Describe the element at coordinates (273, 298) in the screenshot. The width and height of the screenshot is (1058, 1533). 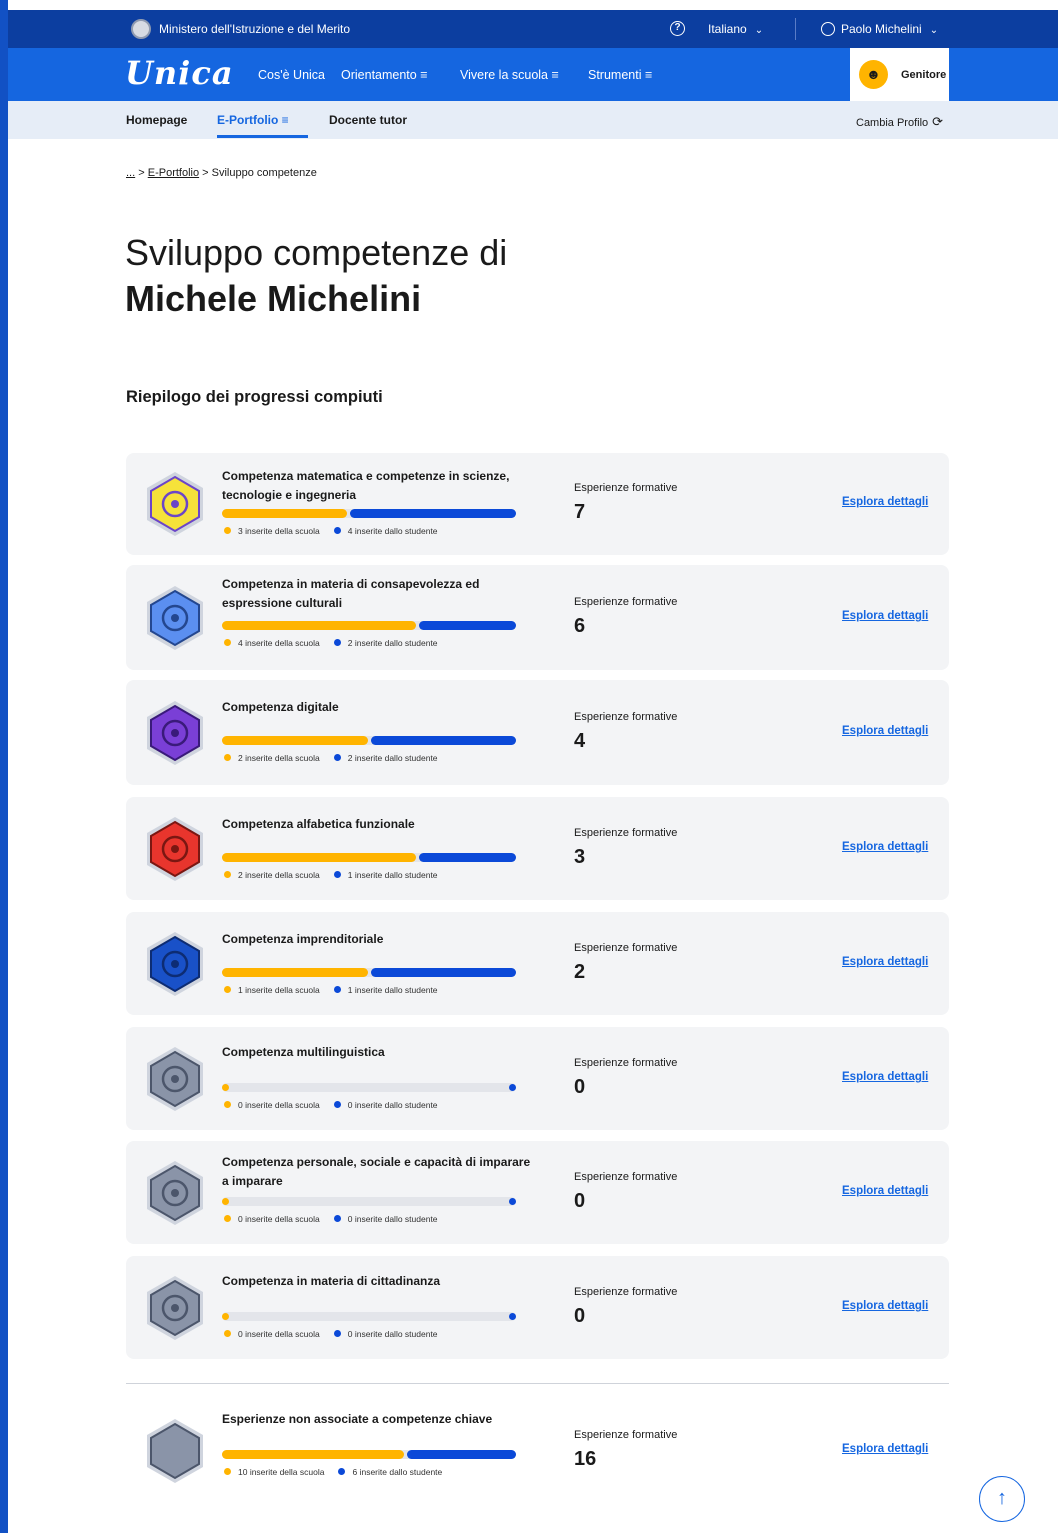
I see `page-title-student-name: Michele Michelini` at that location.